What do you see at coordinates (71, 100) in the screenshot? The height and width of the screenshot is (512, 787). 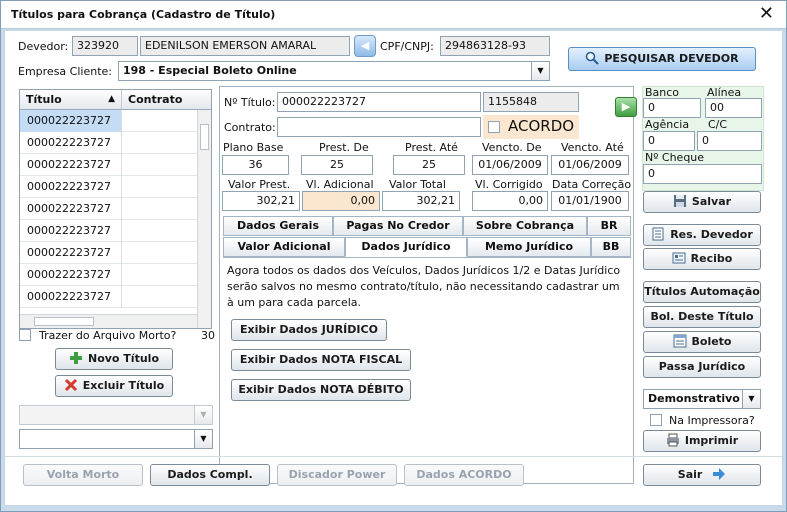 I see `column-header-titulo: Título ▲` at bounding box center [71, 100].